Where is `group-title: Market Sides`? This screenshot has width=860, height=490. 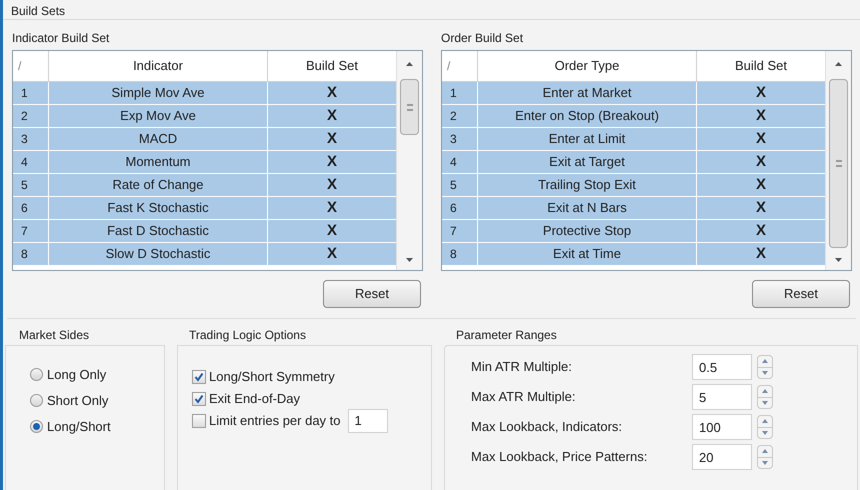 group-title: Market Sides is located at coordinates (54, 335).